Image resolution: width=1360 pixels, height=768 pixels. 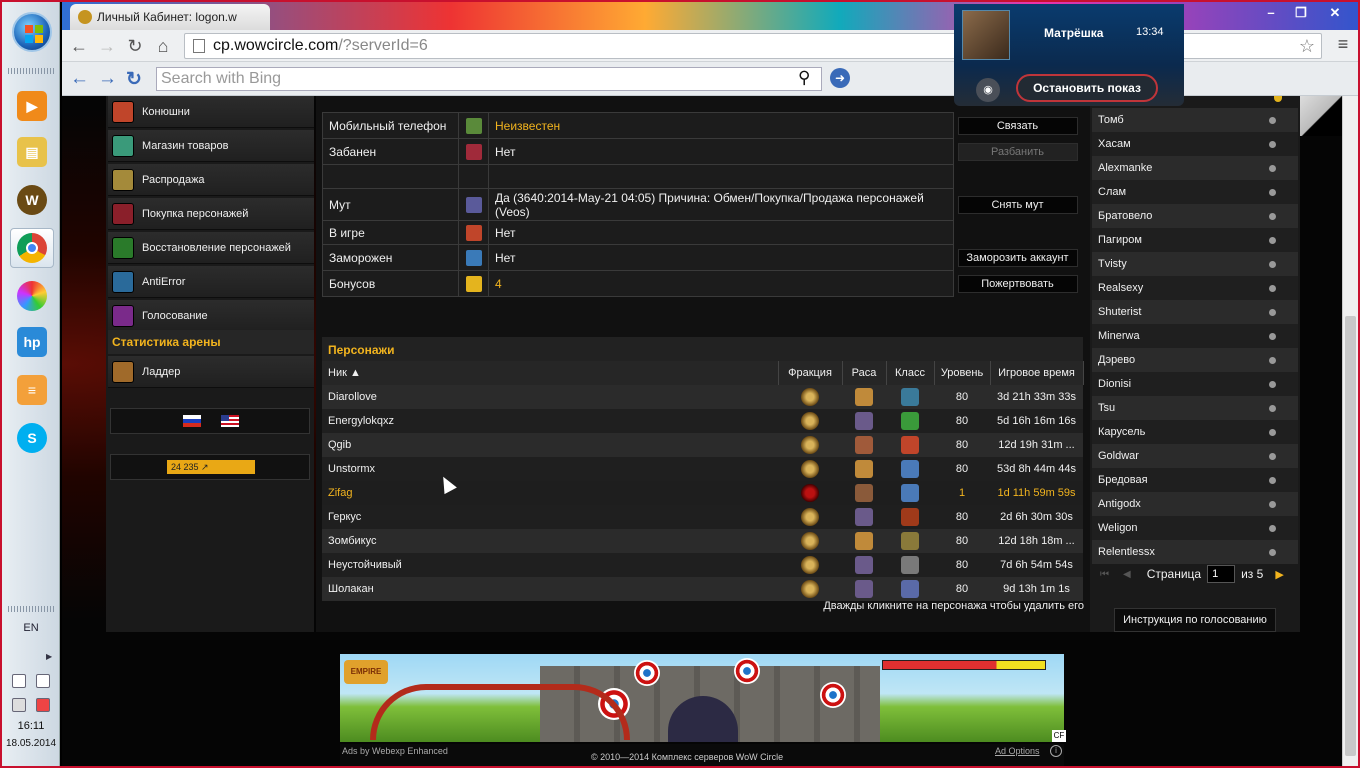 What do you see at coordinates (702, 698) in the screenshot?
I see `ad-banner: EMPIRE` at bounding box center [702, 698].